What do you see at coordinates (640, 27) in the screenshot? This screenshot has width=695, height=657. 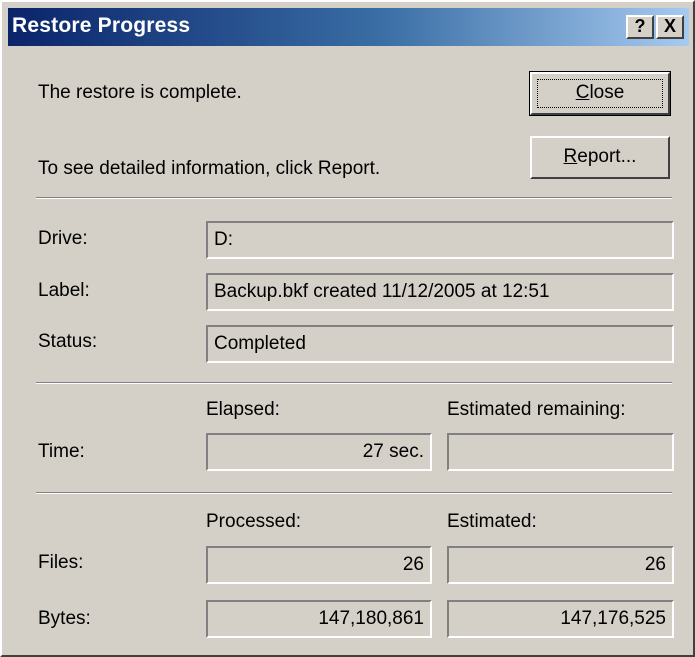 I see `help-button: ?` at bounding box center [640, 27].